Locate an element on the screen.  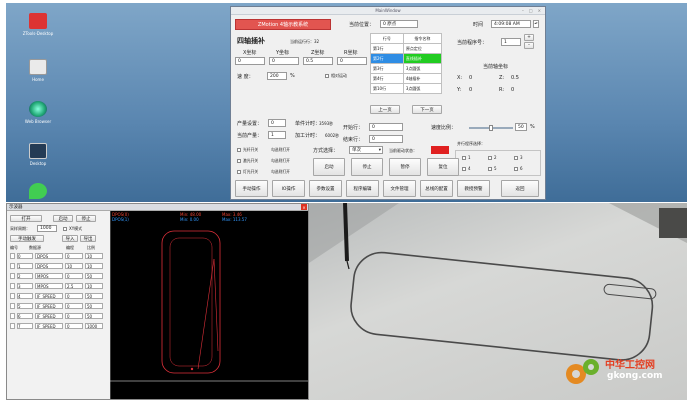
parallel-option-6: 6 is located at coordinates (518, 168).